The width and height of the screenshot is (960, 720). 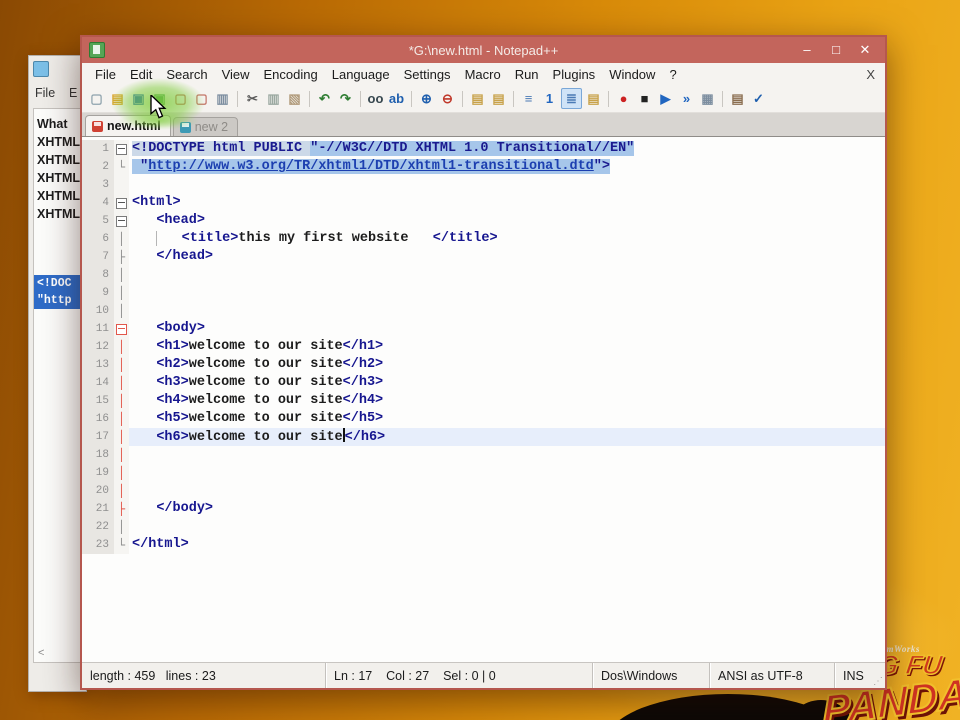 What do you see at coordinates (345, 98) in the screenshot?
I see `redo-icon: ↷` at bounding box center [345, 98].